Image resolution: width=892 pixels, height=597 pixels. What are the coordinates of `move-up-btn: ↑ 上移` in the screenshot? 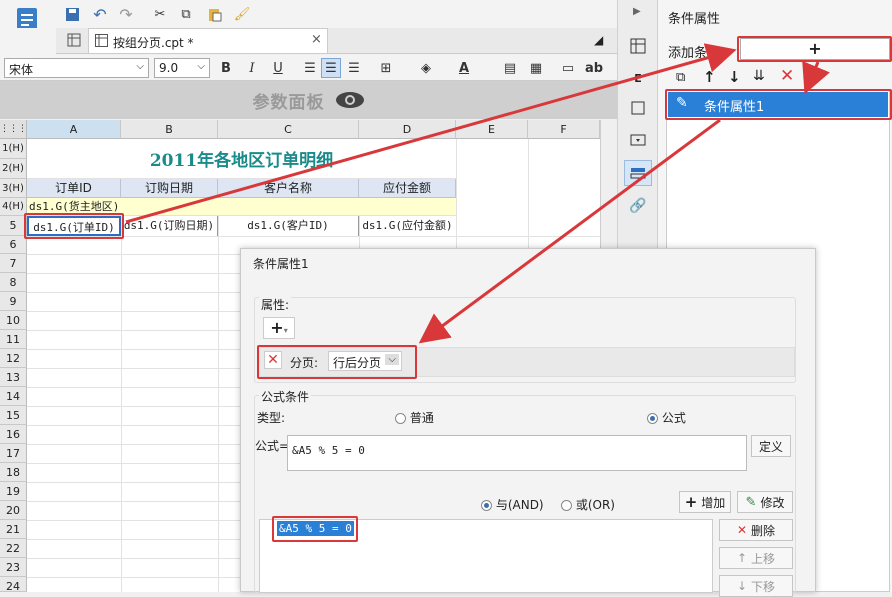 It's located at (756, 558).